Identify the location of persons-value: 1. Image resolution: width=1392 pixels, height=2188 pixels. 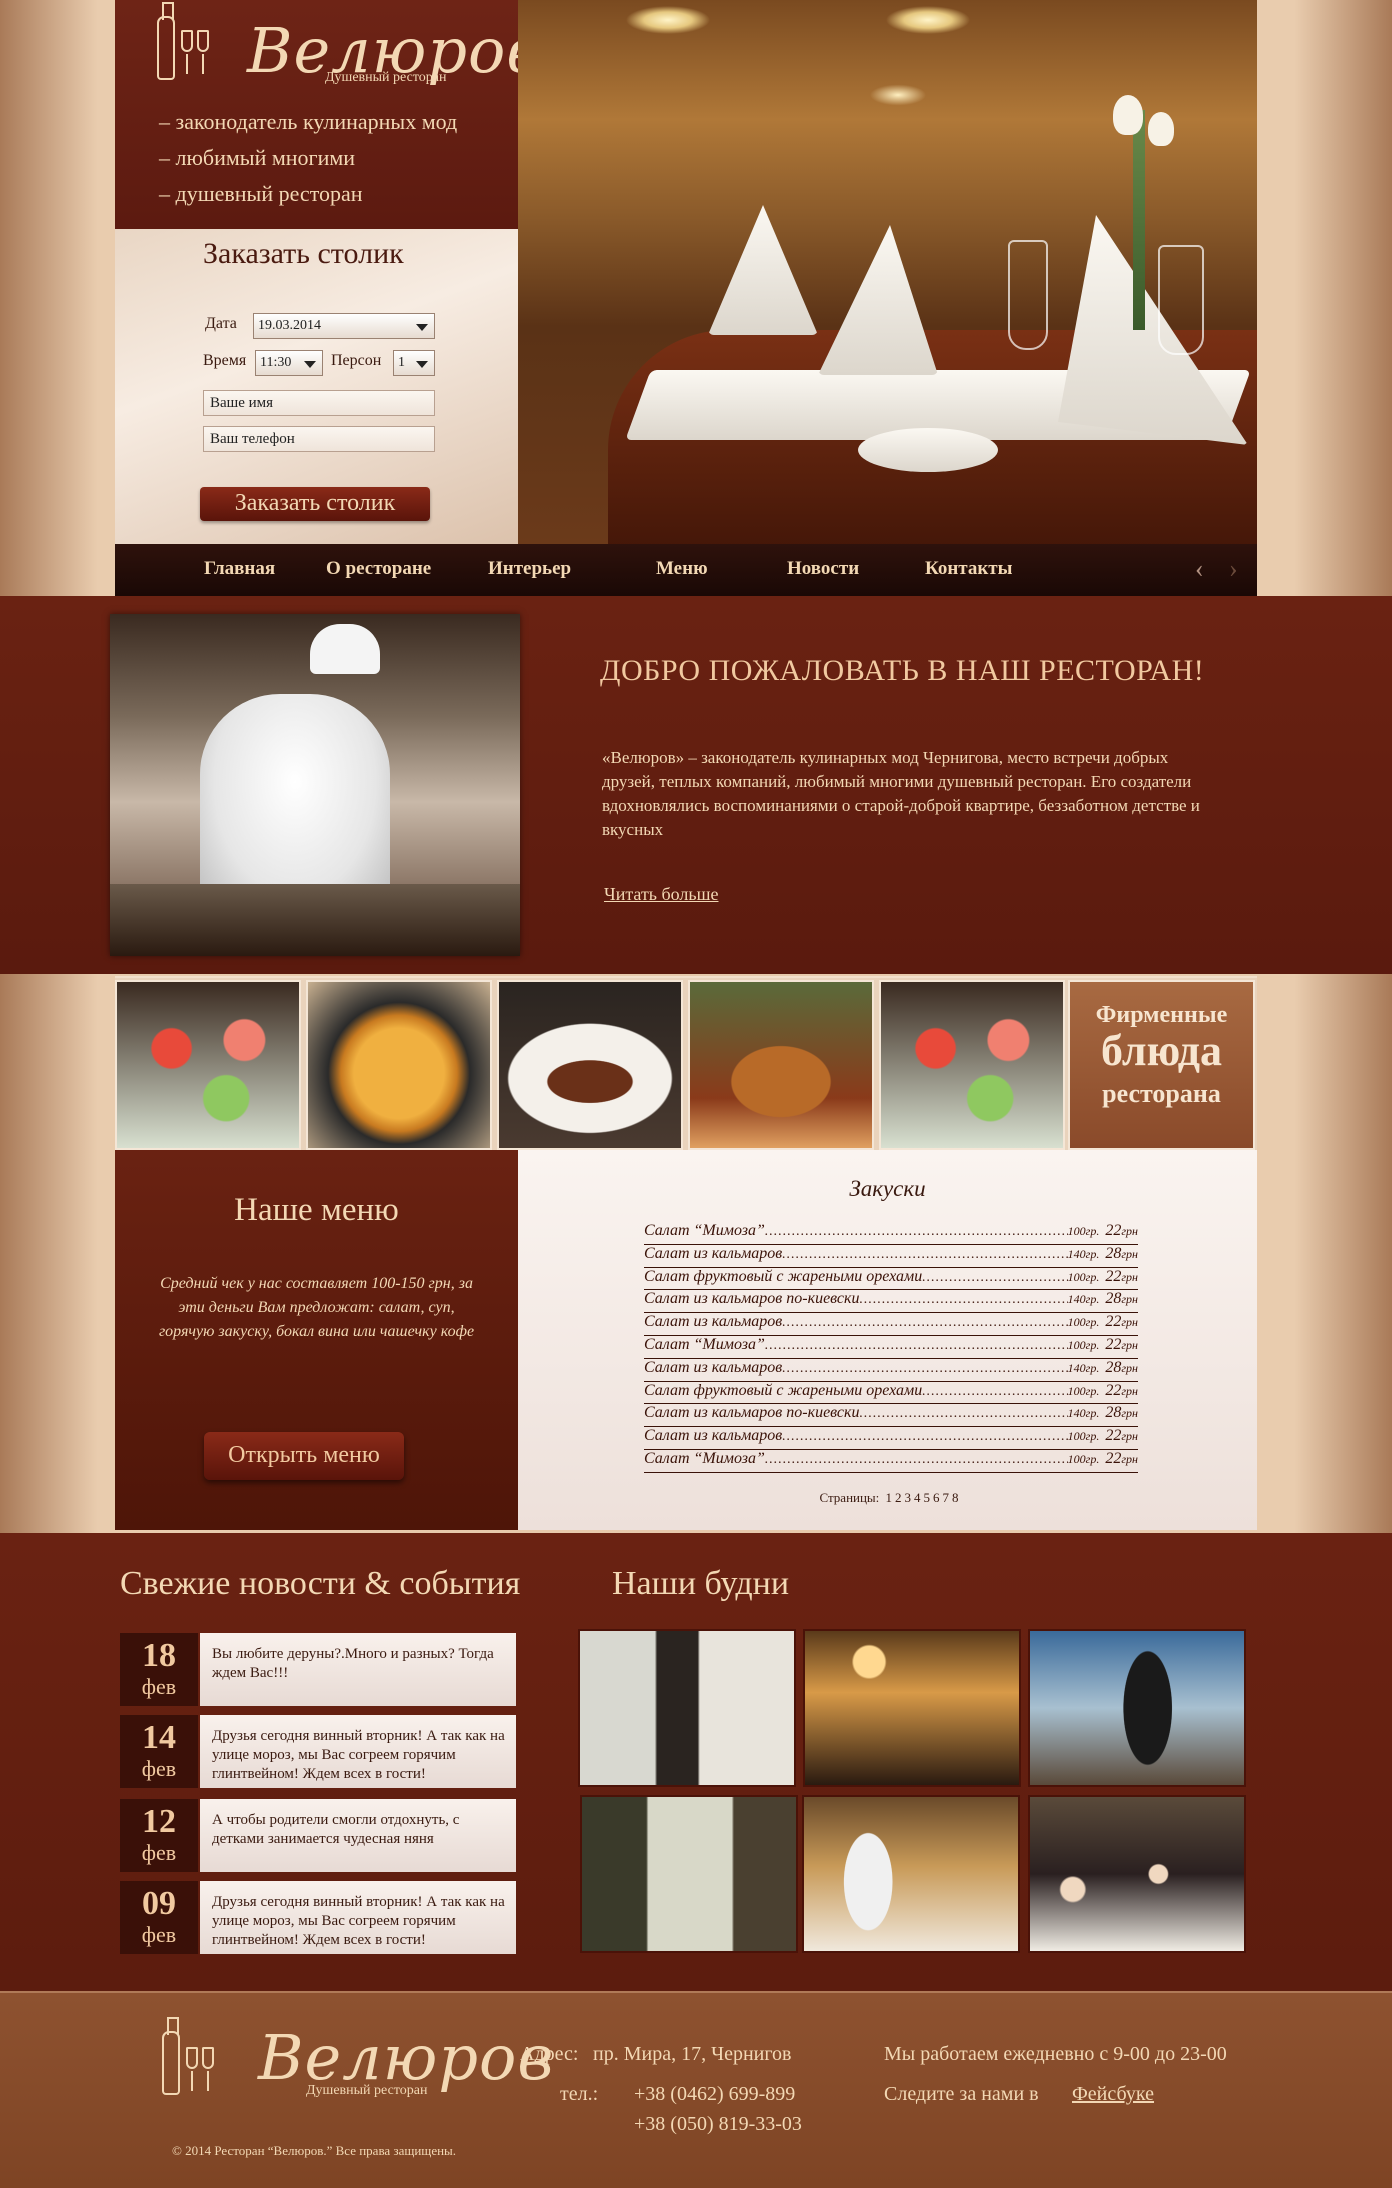
(401, 362).